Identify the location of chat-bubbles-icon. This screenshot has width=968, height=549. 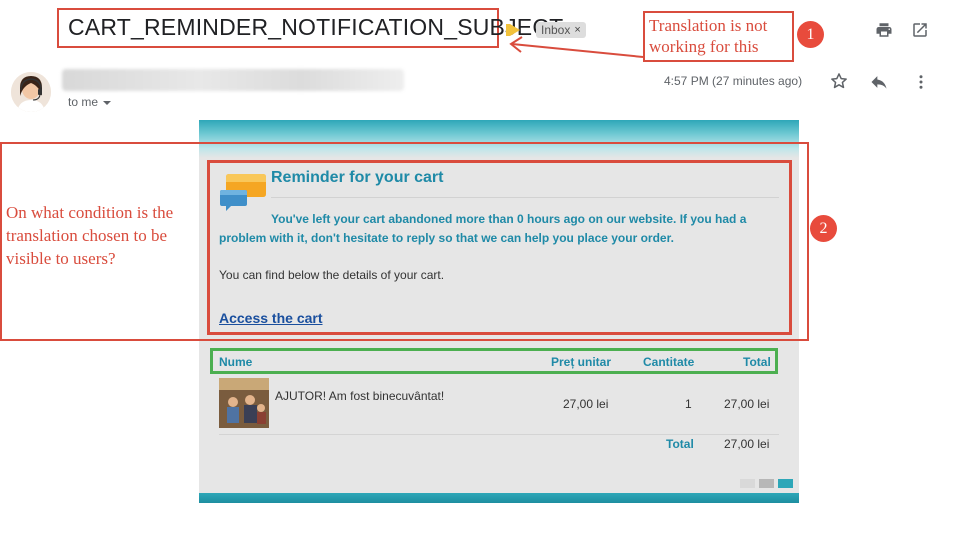
(243, 193).